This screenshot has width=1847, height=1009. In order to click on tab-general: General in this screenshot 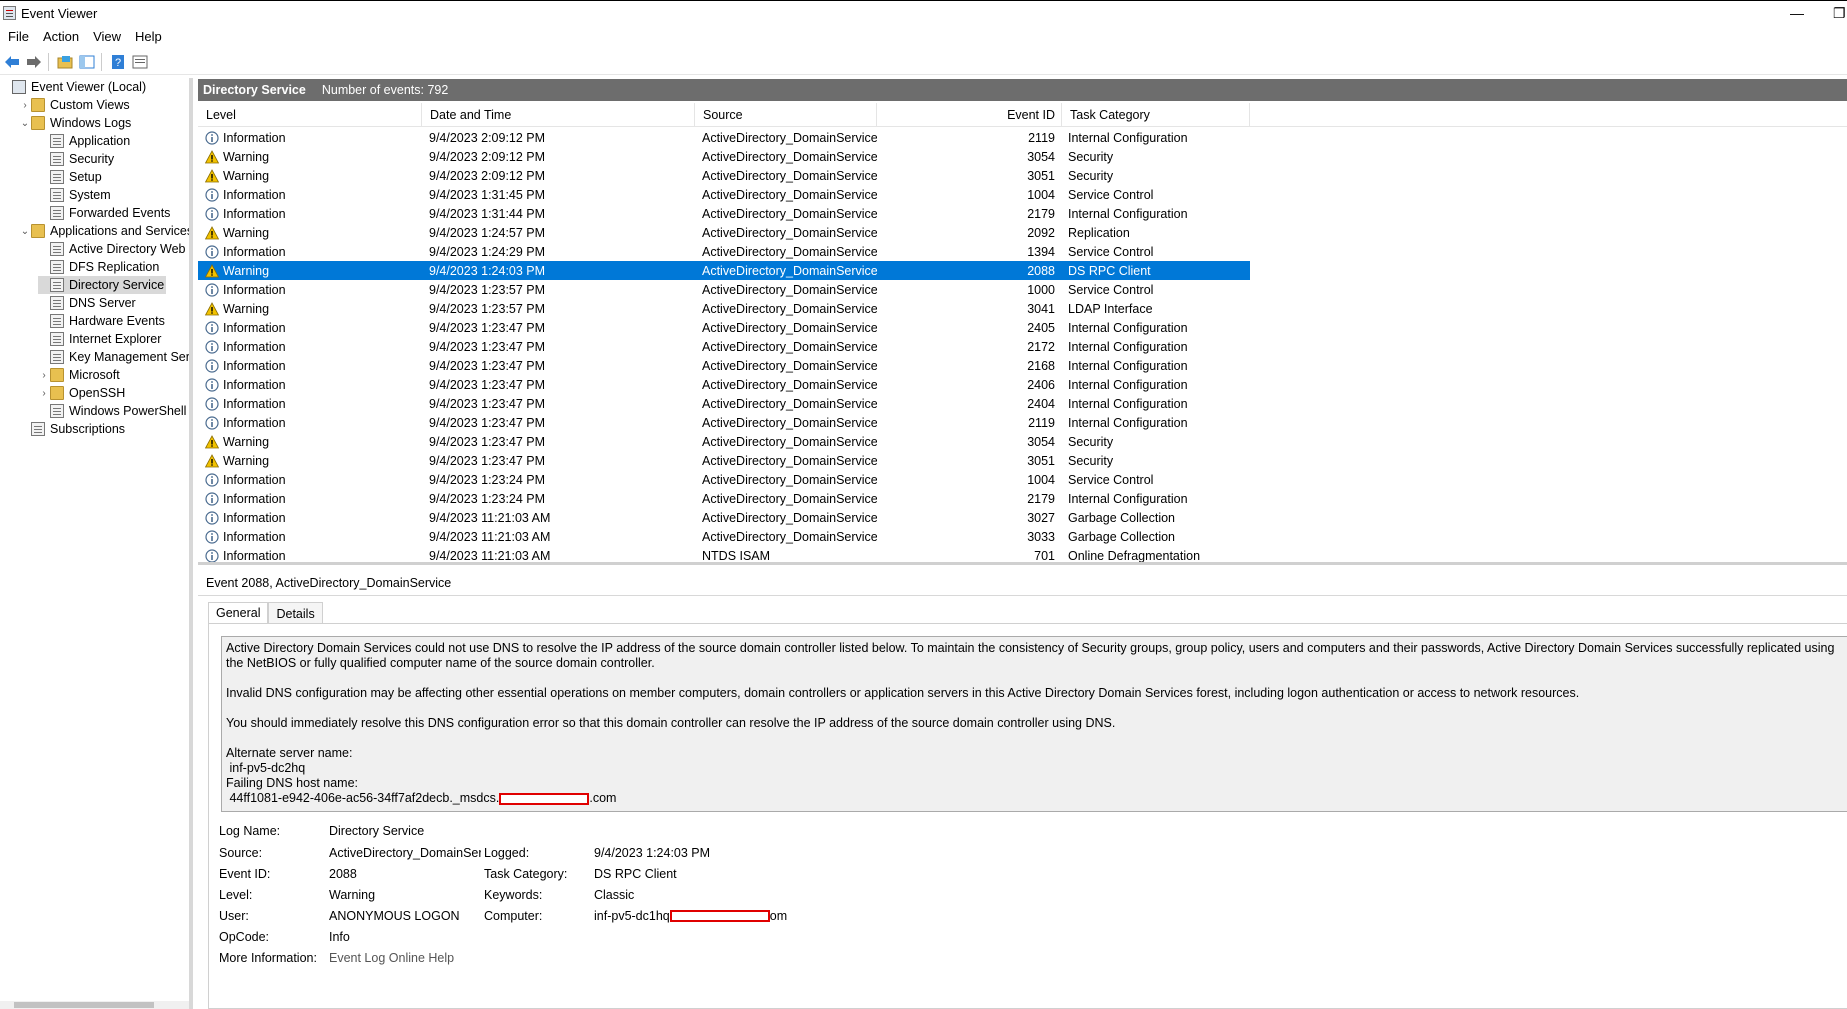, I will do `click(238, 613)`.